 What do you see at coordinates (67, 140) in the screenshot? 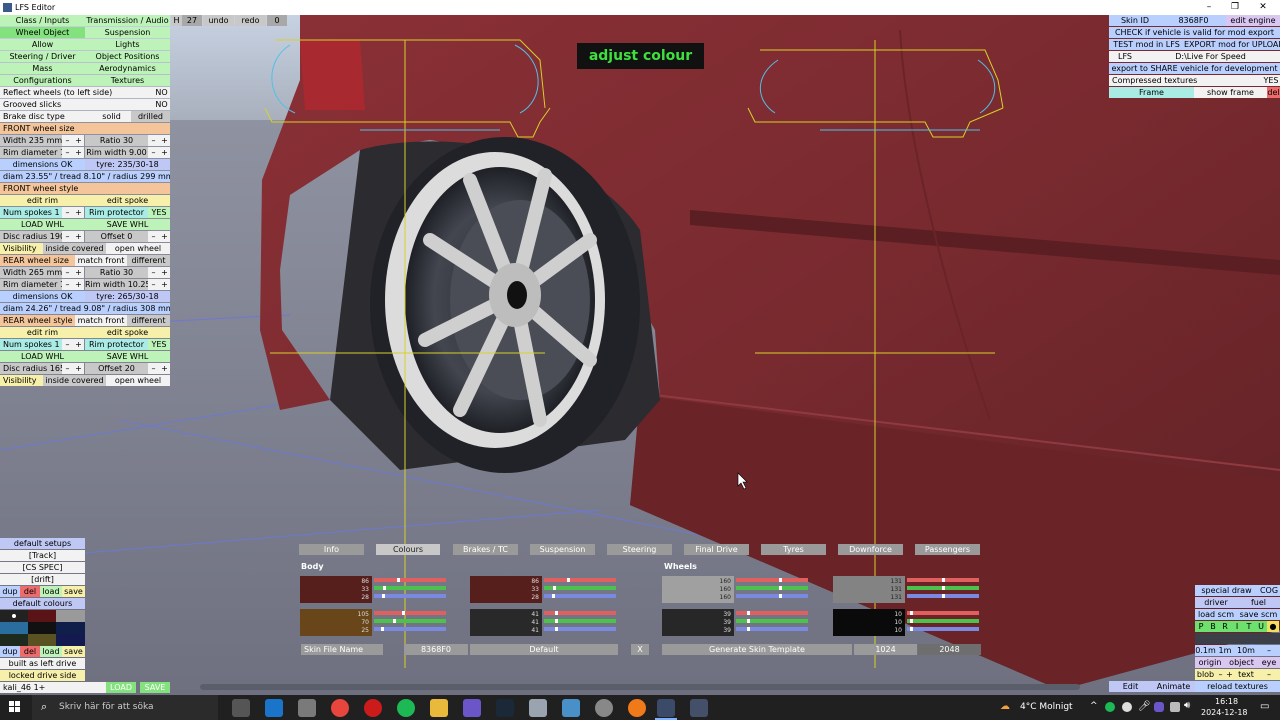
I see `front-width-minus: –` at bounding box center [67, 140].